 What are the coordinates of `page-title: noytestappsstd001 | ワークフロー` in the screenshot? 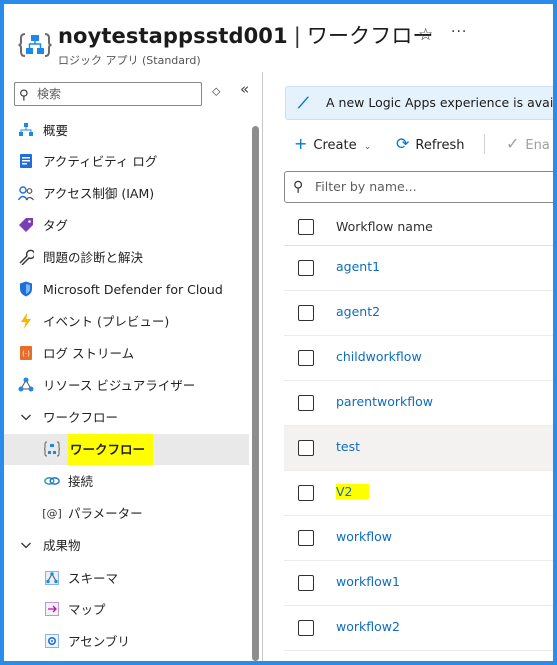 It's located at (246, 35).